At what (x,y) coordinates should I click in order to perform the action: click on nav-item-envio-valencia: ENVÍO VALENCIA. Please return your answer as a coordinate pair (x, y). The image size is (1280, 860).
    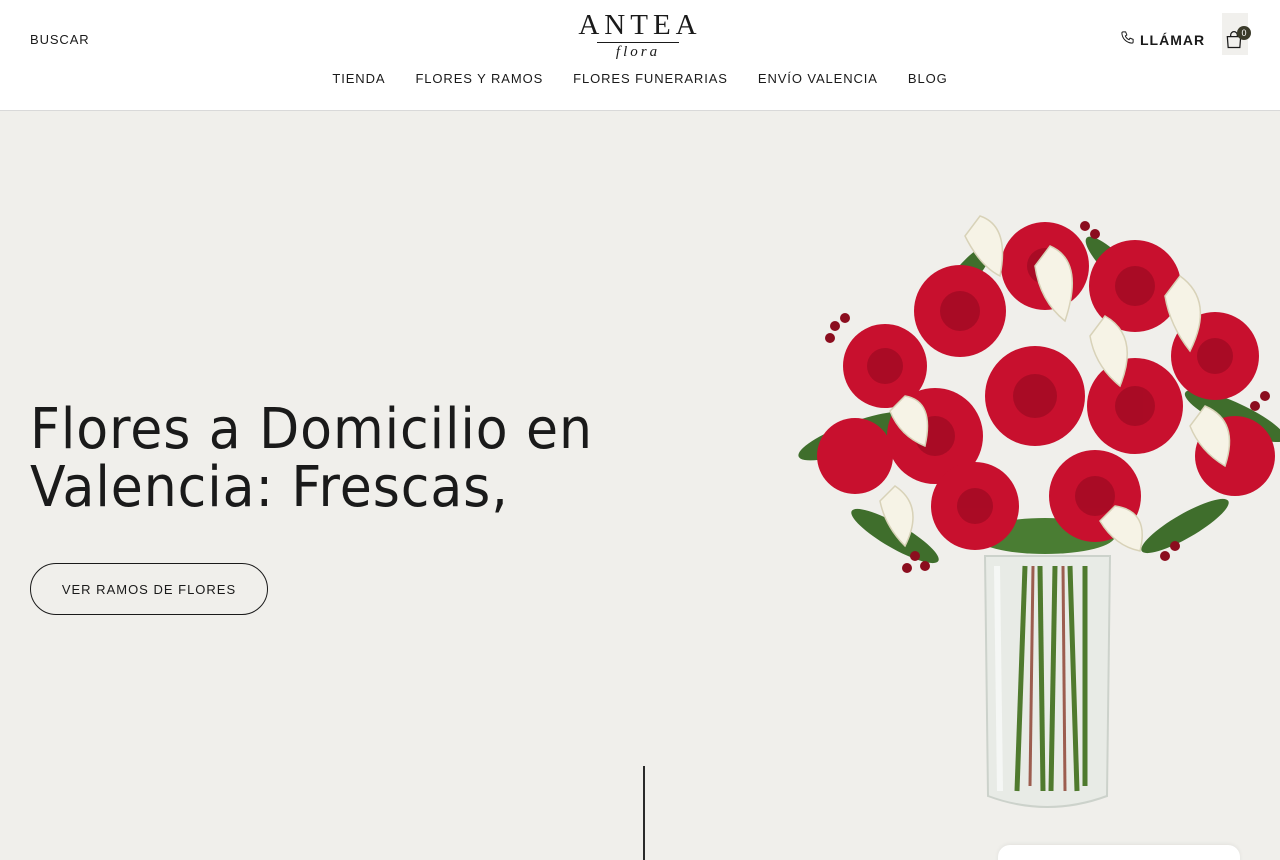
    Looking at the image, I should click on (818, 78).